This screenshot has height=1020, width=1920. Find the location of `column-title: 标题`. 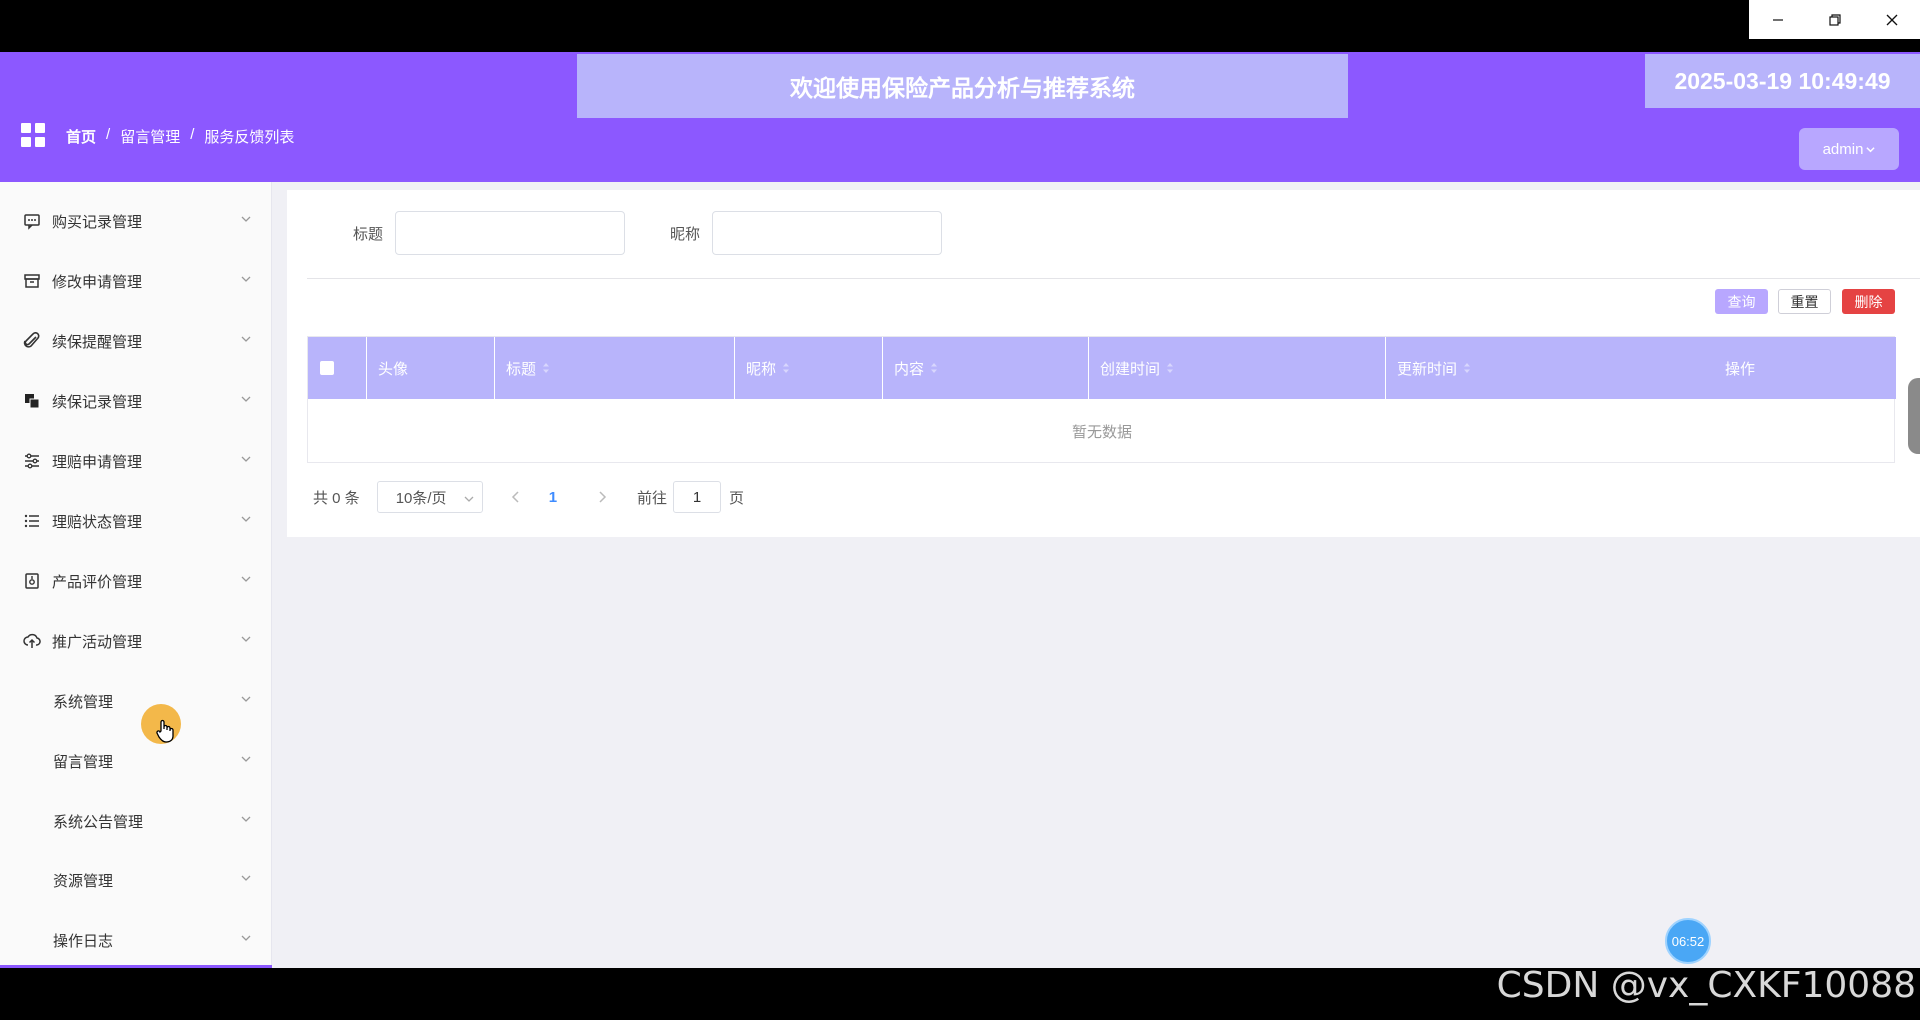

column-title: 标题 is located at coordinates (615, 368).